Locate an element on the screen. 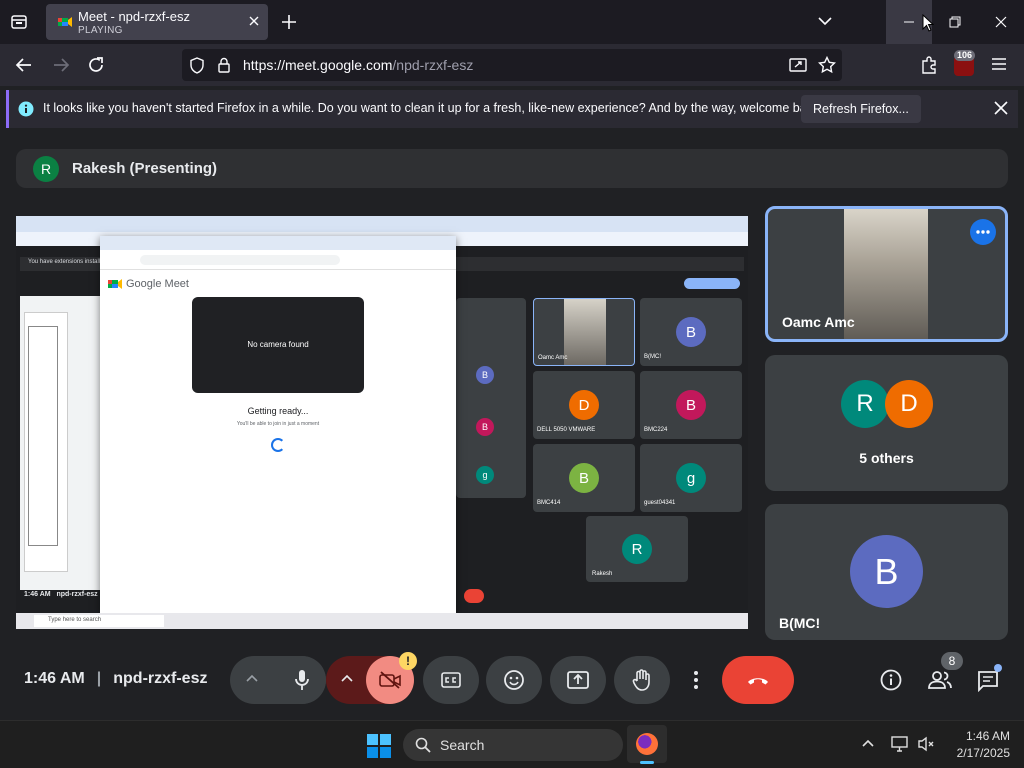 Image resolution: width=1024 pixels, height=768 pixels. inner-popup-tabstrip is located at coordinates (278, 243).